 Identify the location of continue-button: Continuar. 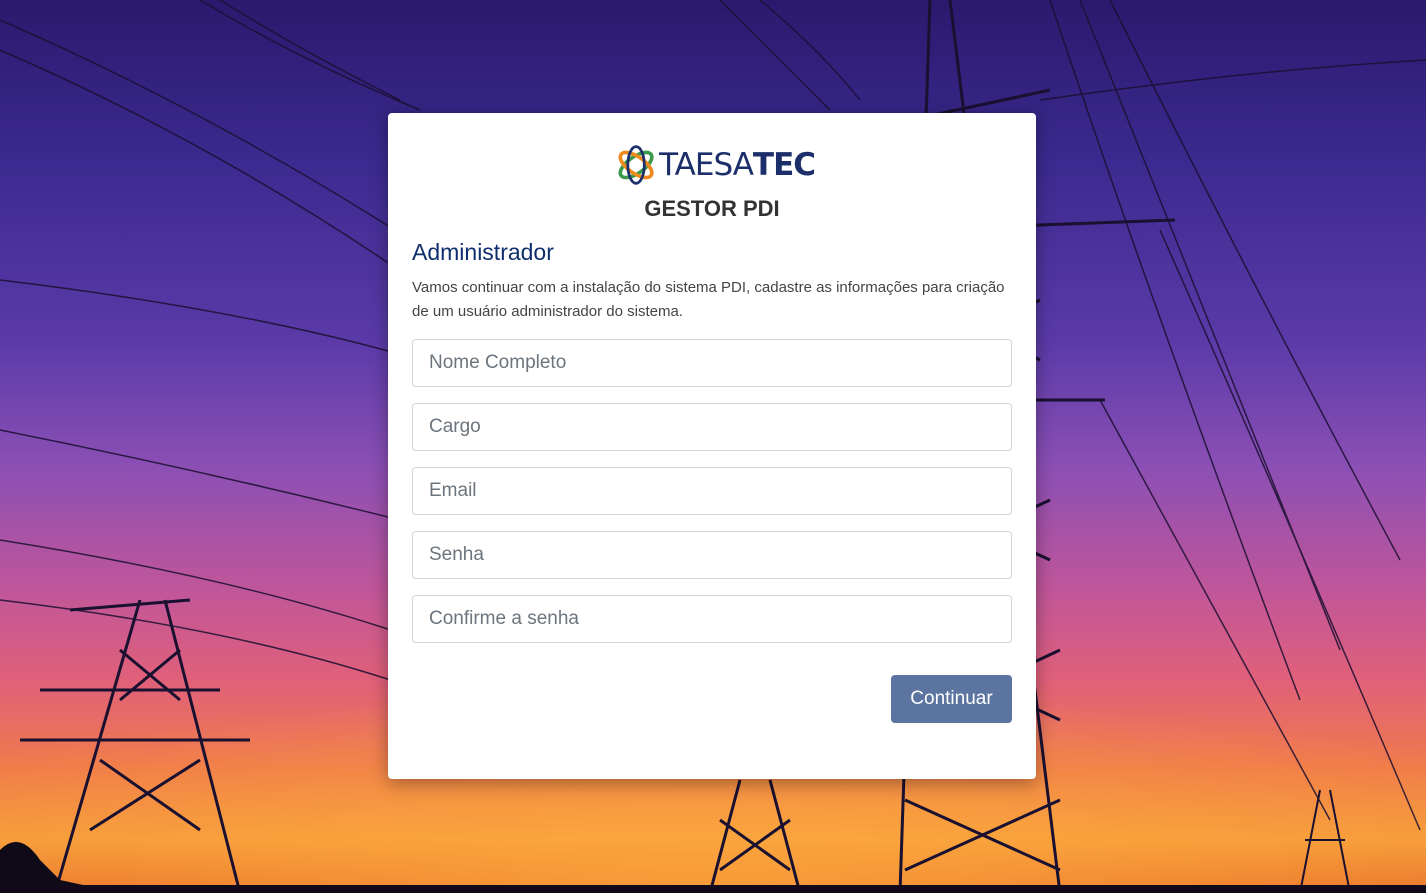
(951, 699).